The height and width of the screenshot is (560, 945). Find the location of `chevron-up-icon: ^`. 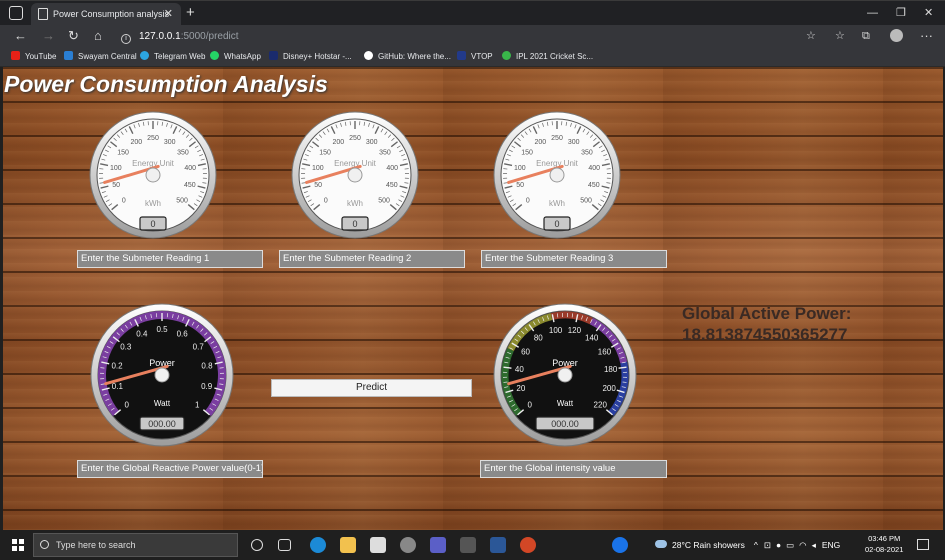

chevron-up-icon: ^ is located at coordinates (756, 545).